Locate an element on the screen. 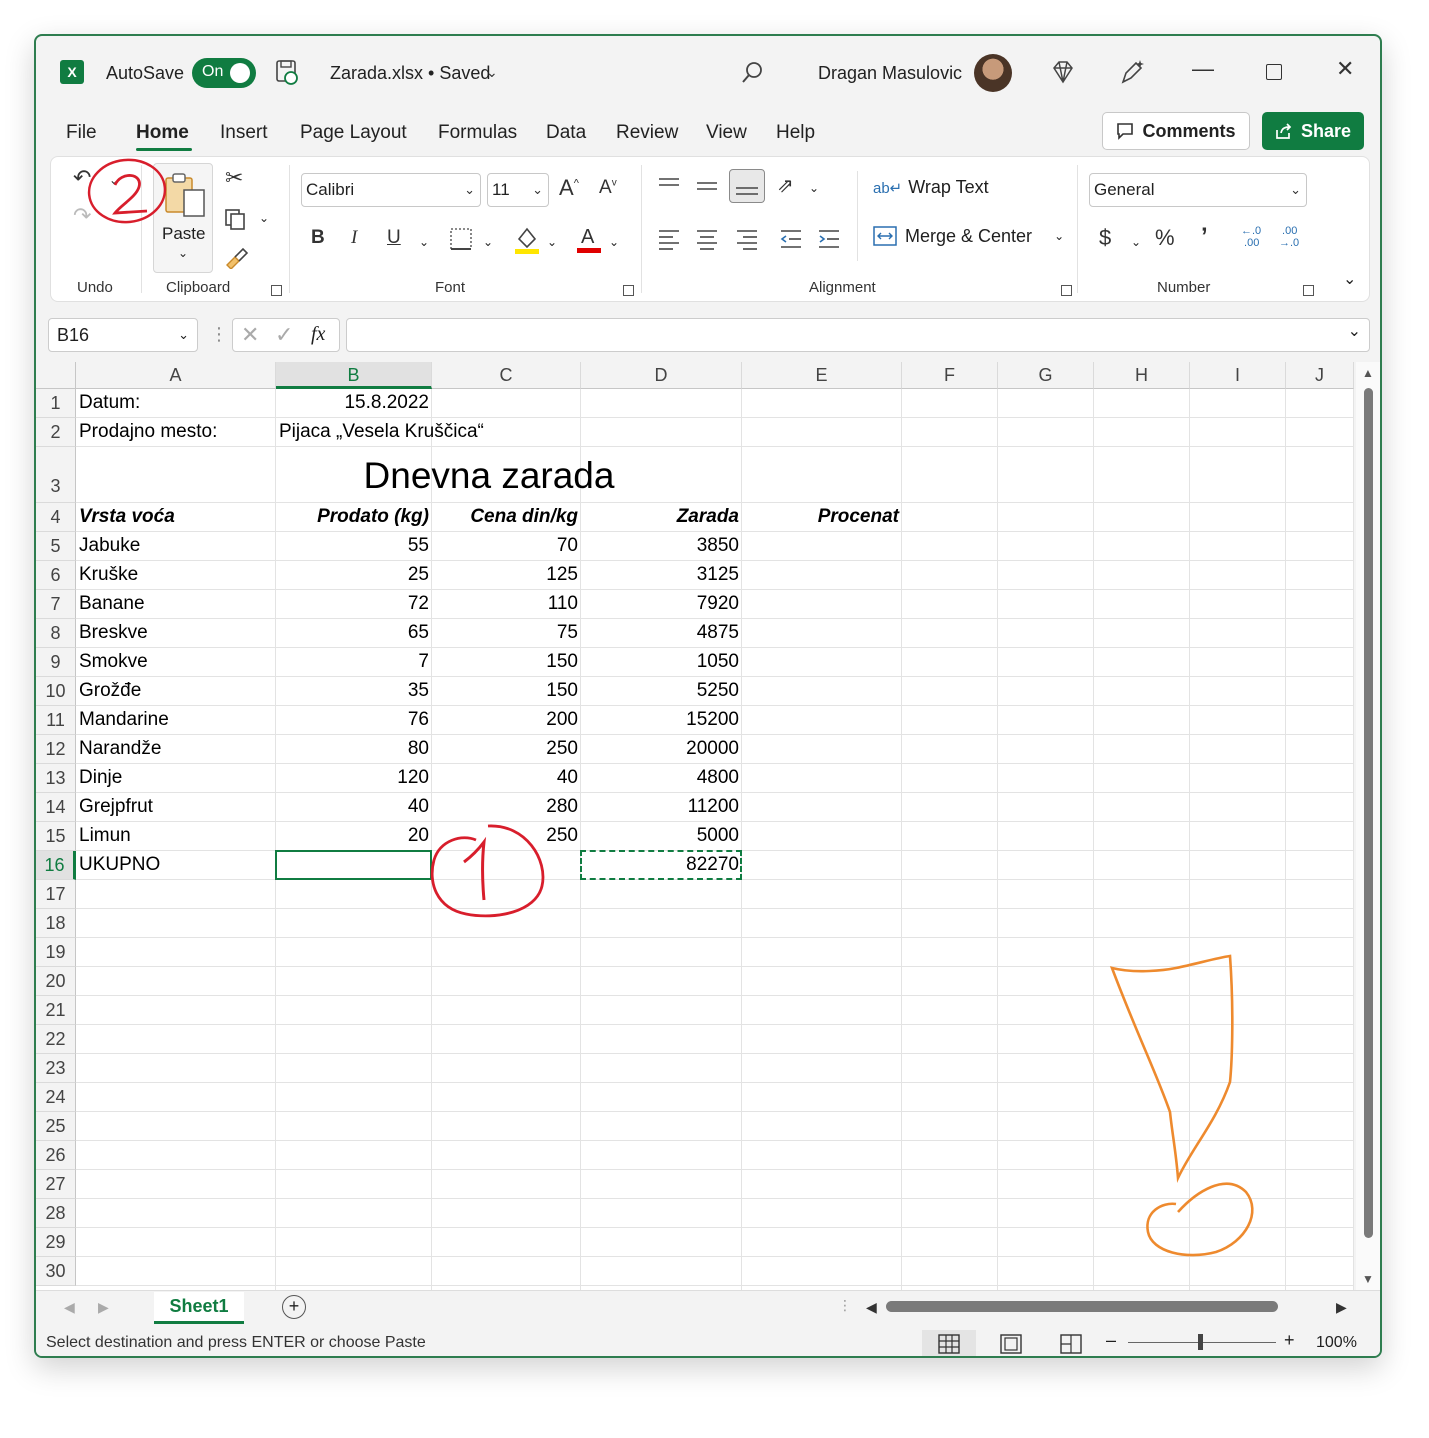  menu-review: Review is located at coordinates (647, 133).